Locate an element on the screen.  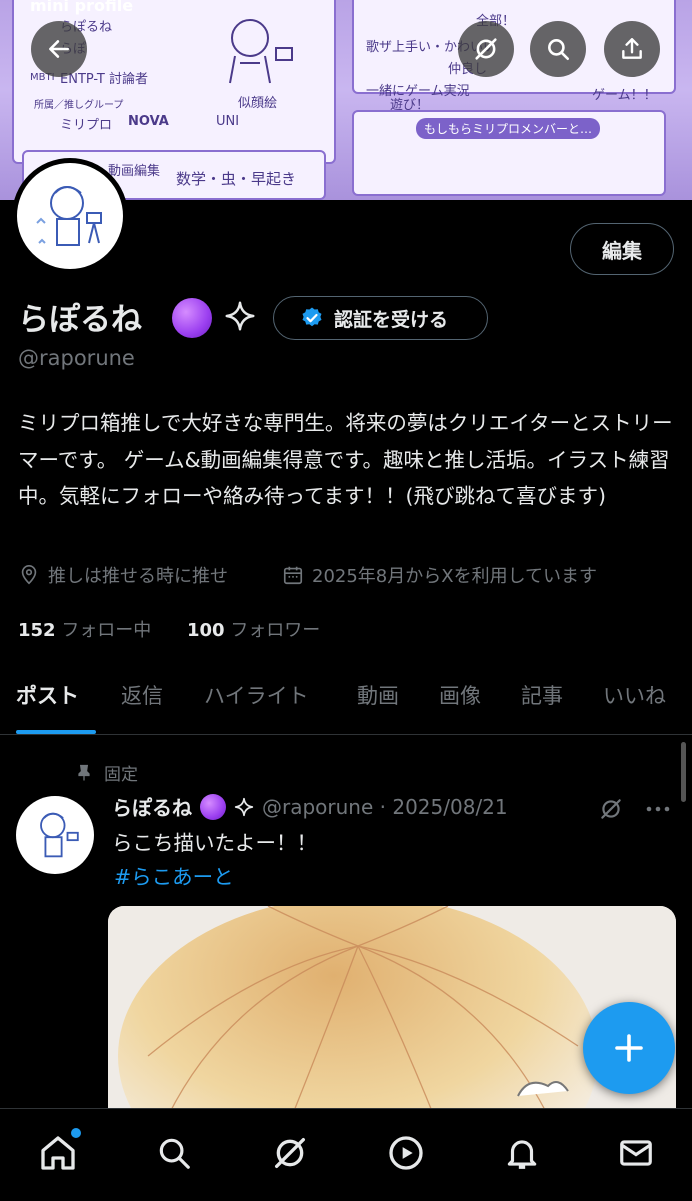
tab-posts: ポスト is located at coordinates (47, 695).